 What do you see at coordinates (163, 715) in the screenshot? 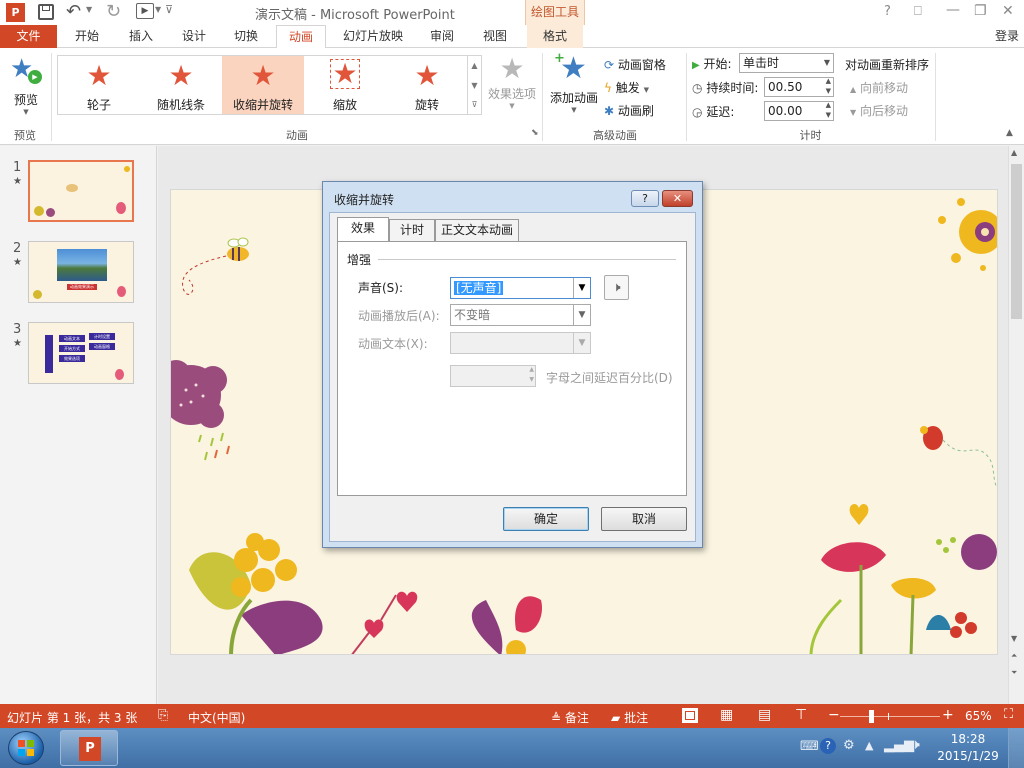
I see `spelling-check-icon: ⎘` at bounding box center [163, 715].